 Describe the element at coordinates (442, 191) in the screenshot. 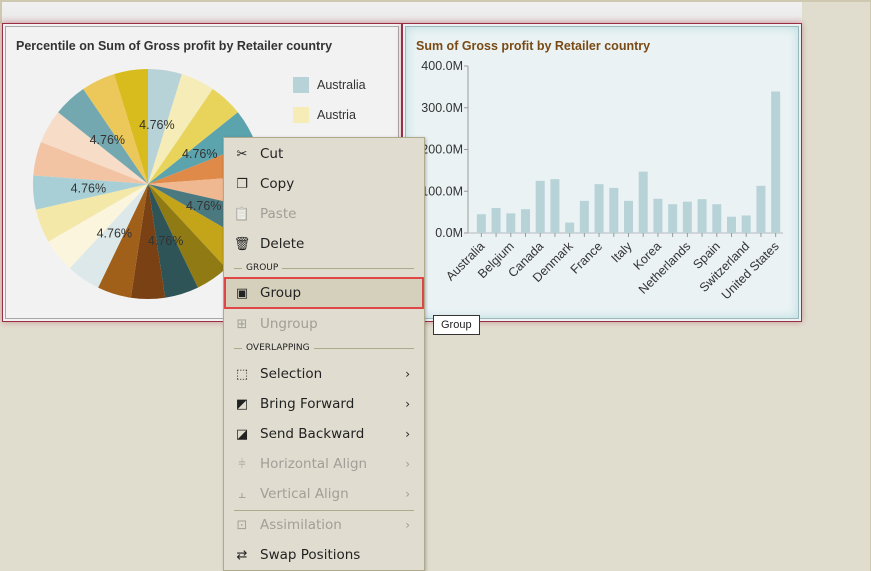

I see `y-tick-label: 100.0M` at that location.